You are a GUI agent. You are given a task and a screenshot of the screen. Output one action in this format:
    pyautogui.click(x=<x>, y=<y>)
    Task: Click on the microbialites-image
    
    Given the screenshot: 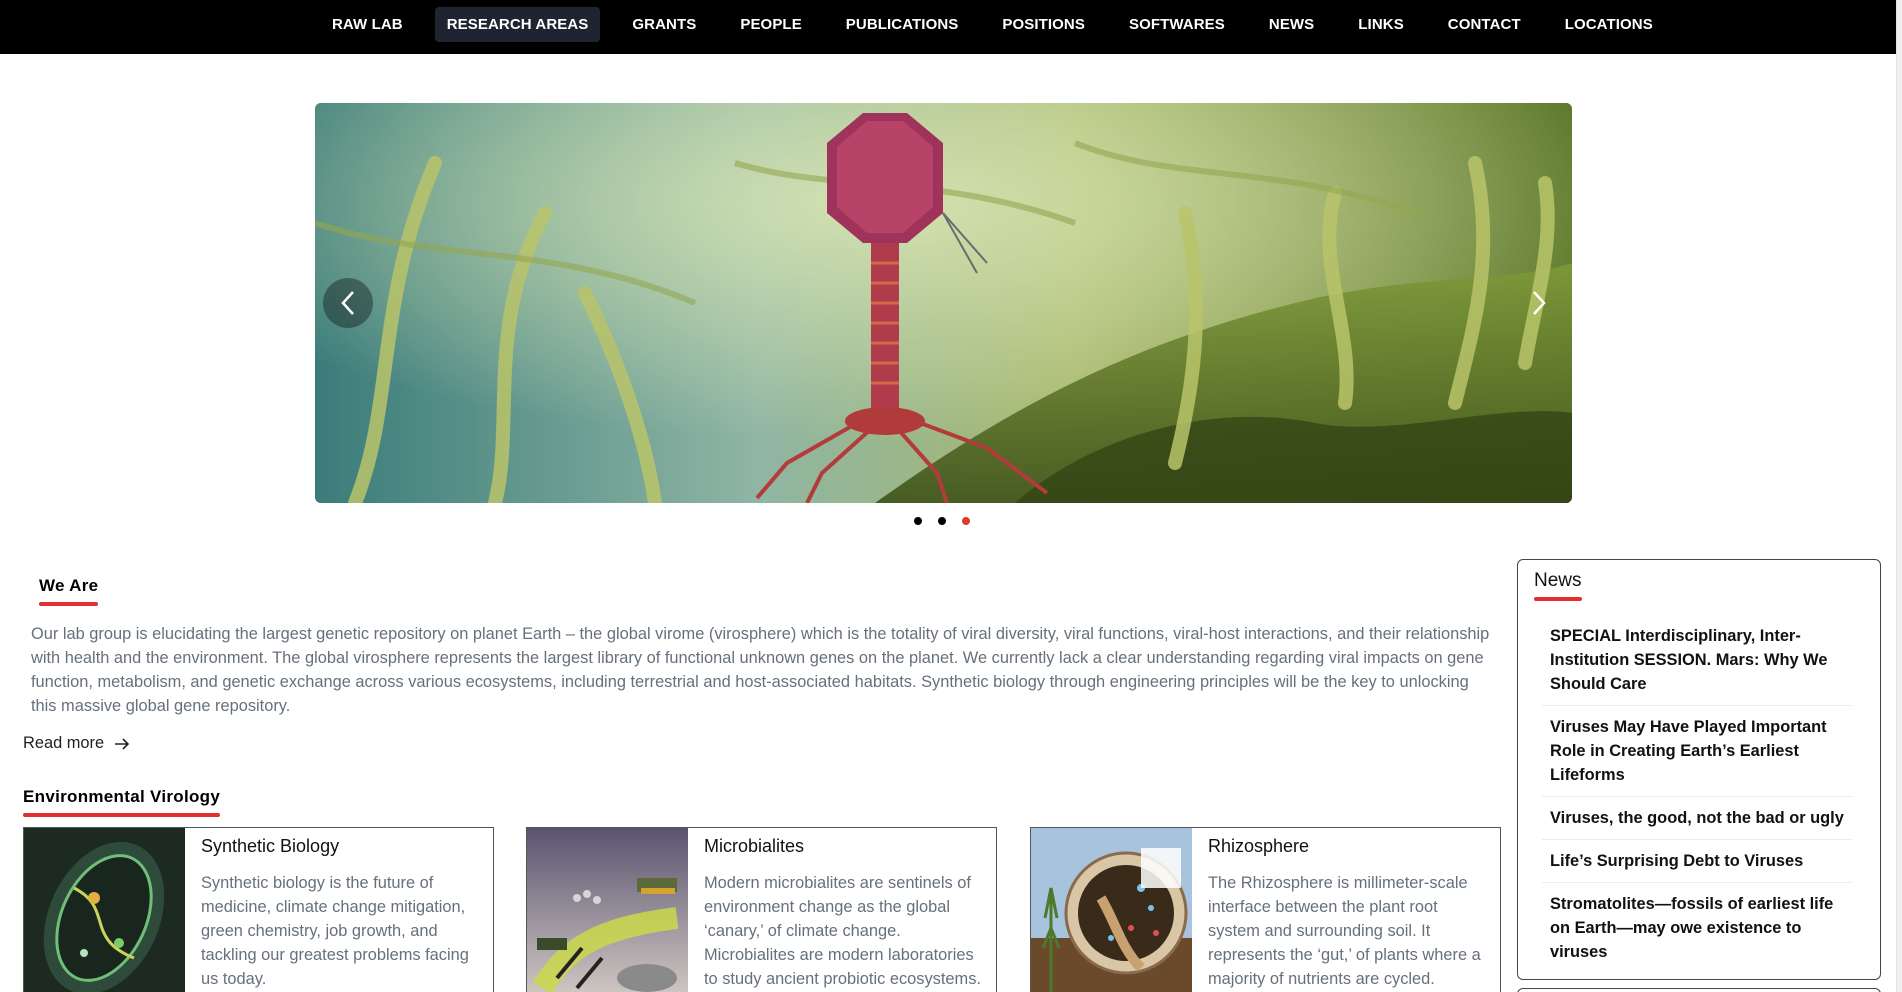 What is the action you would take?
    pyautogui.click(x=607, y=910)
    